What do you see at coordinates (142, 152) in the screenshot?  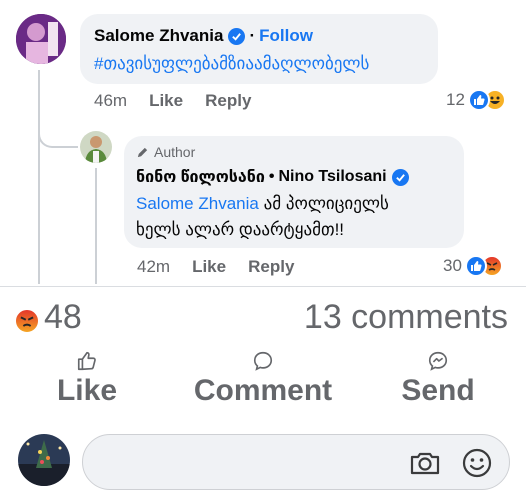 I see `pen-icon` at bounding box center [142, 152].